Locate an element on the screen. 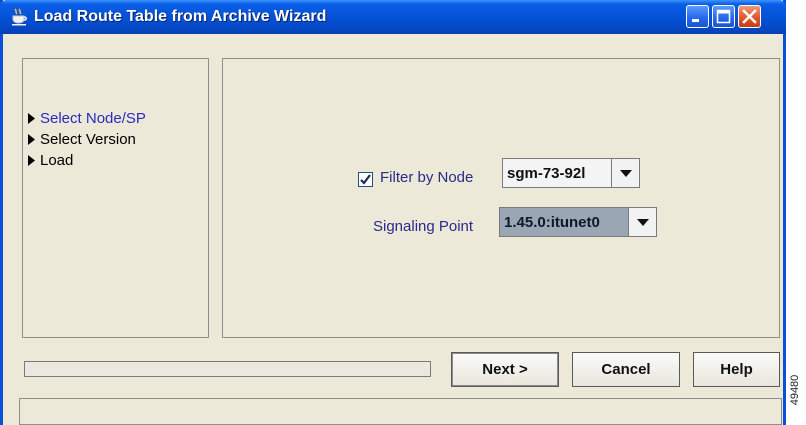  node-select-dropdown-button is located at coordinates (625, 173).